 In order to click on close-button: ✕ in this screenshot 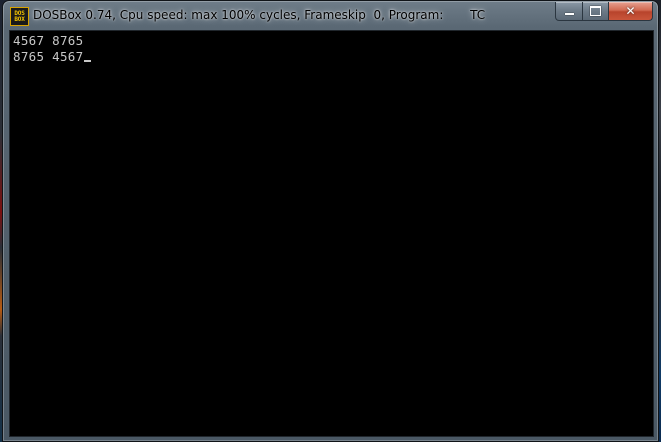, I will do `click(631, 11)`.